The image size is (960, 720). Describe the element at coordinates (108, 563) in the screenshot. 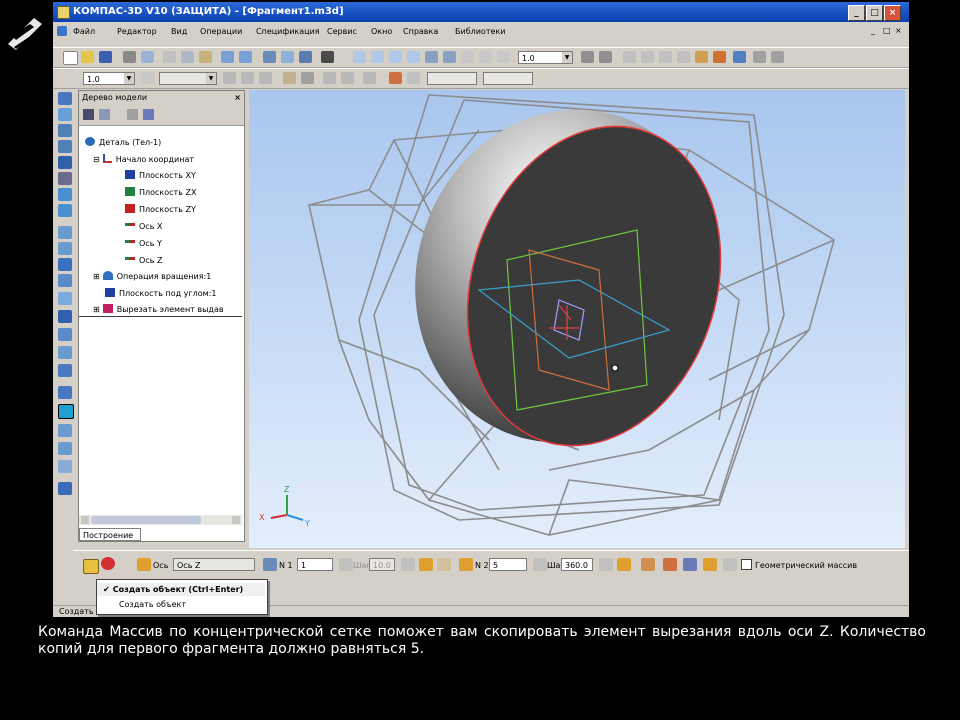

I see `stop-icon` at that location.